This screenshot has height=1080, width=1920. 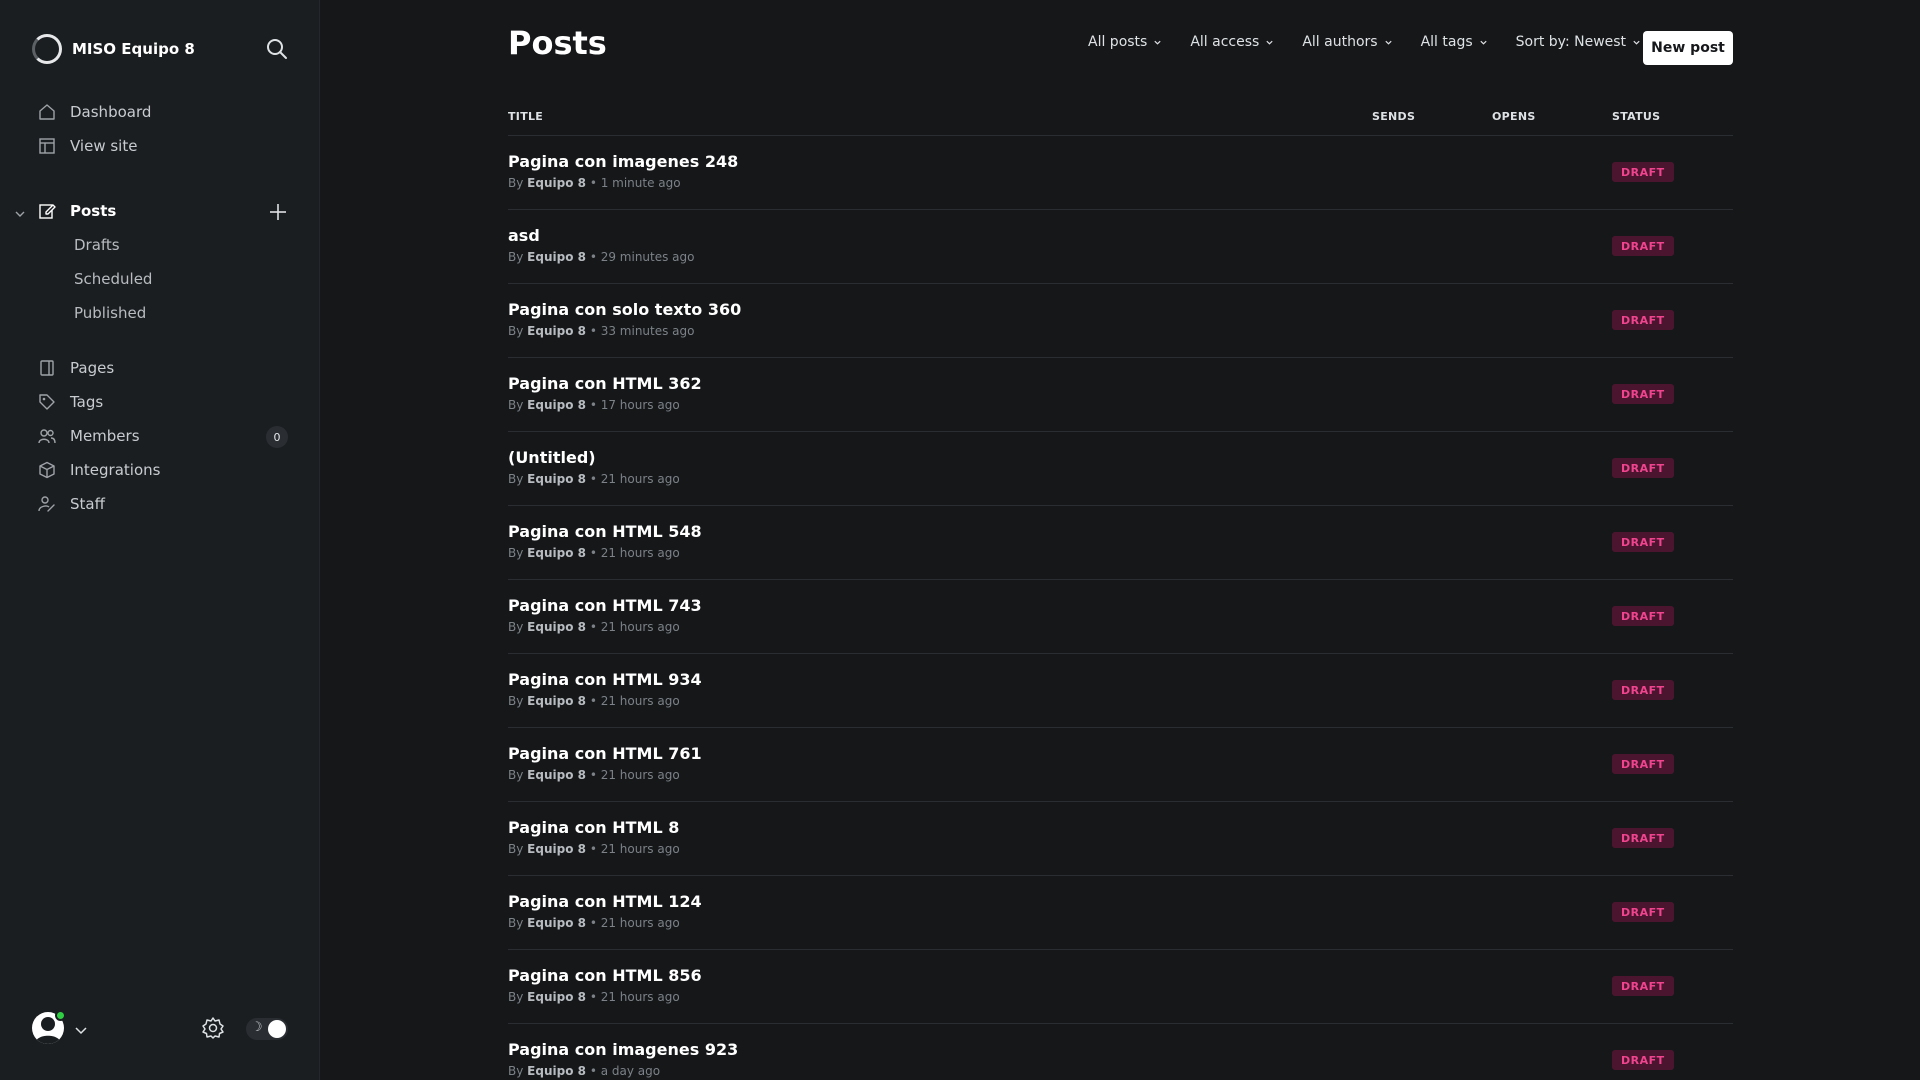 I want to click on sidebar-item-tags: Tags, so click(x=160, y=402).